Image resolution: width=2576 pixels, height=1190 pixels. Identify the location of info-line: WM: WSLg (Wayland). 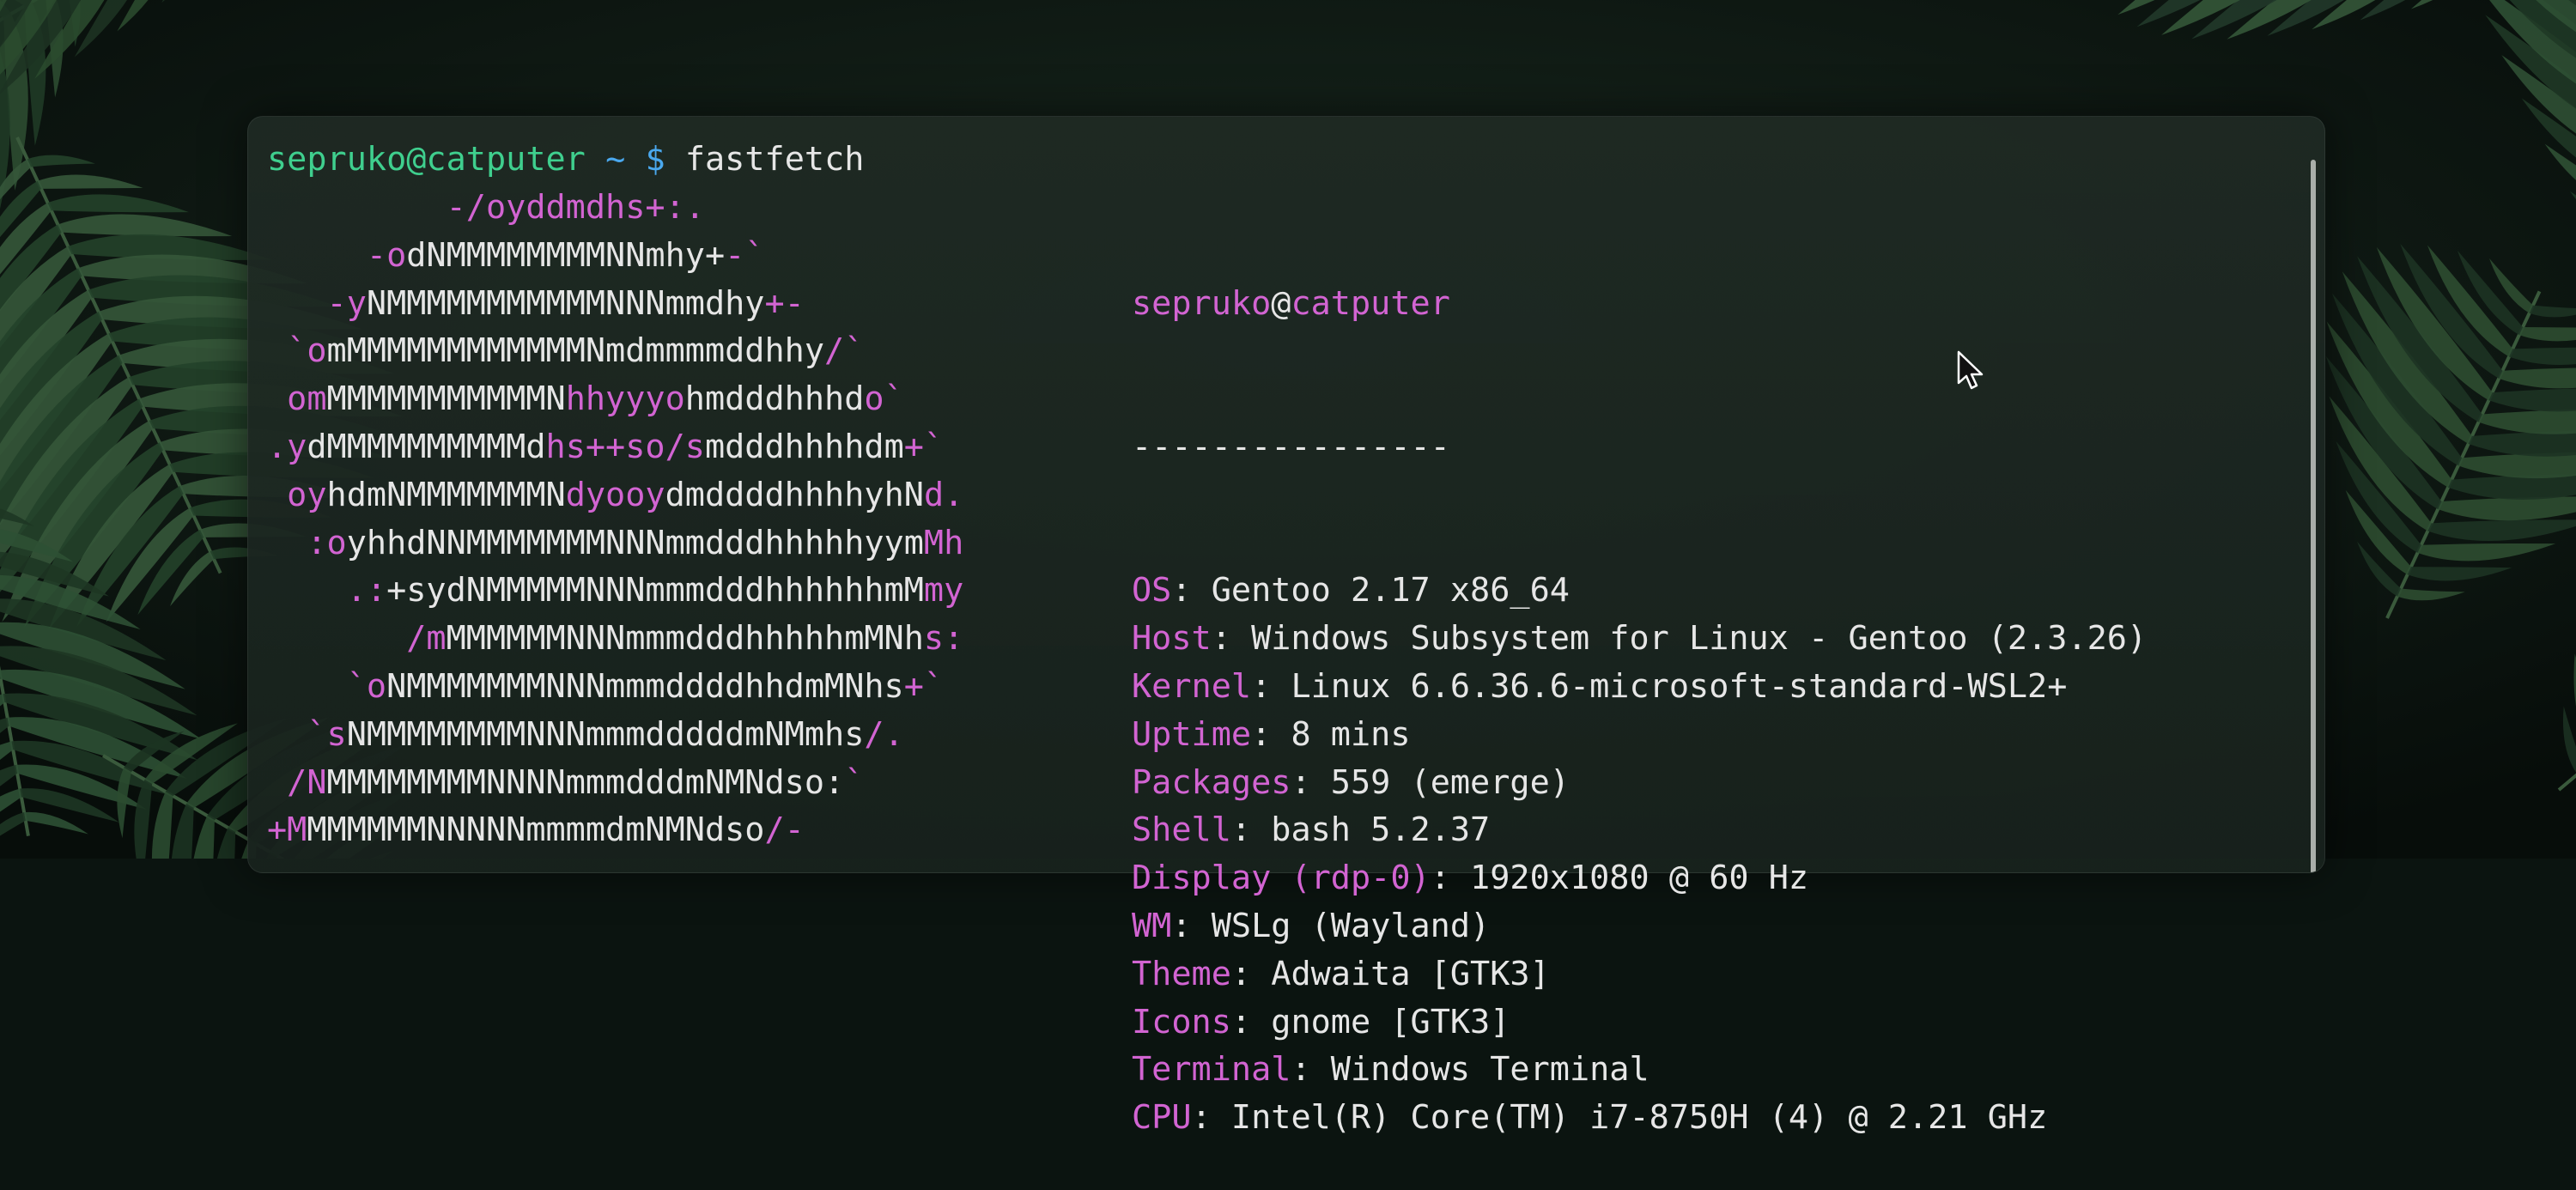
(1639, 926).